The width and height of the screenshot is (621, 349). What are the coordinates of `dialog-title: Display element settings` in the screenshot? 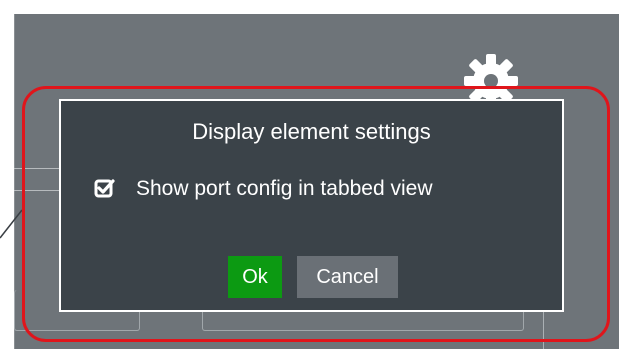 It's located at (311, 131).